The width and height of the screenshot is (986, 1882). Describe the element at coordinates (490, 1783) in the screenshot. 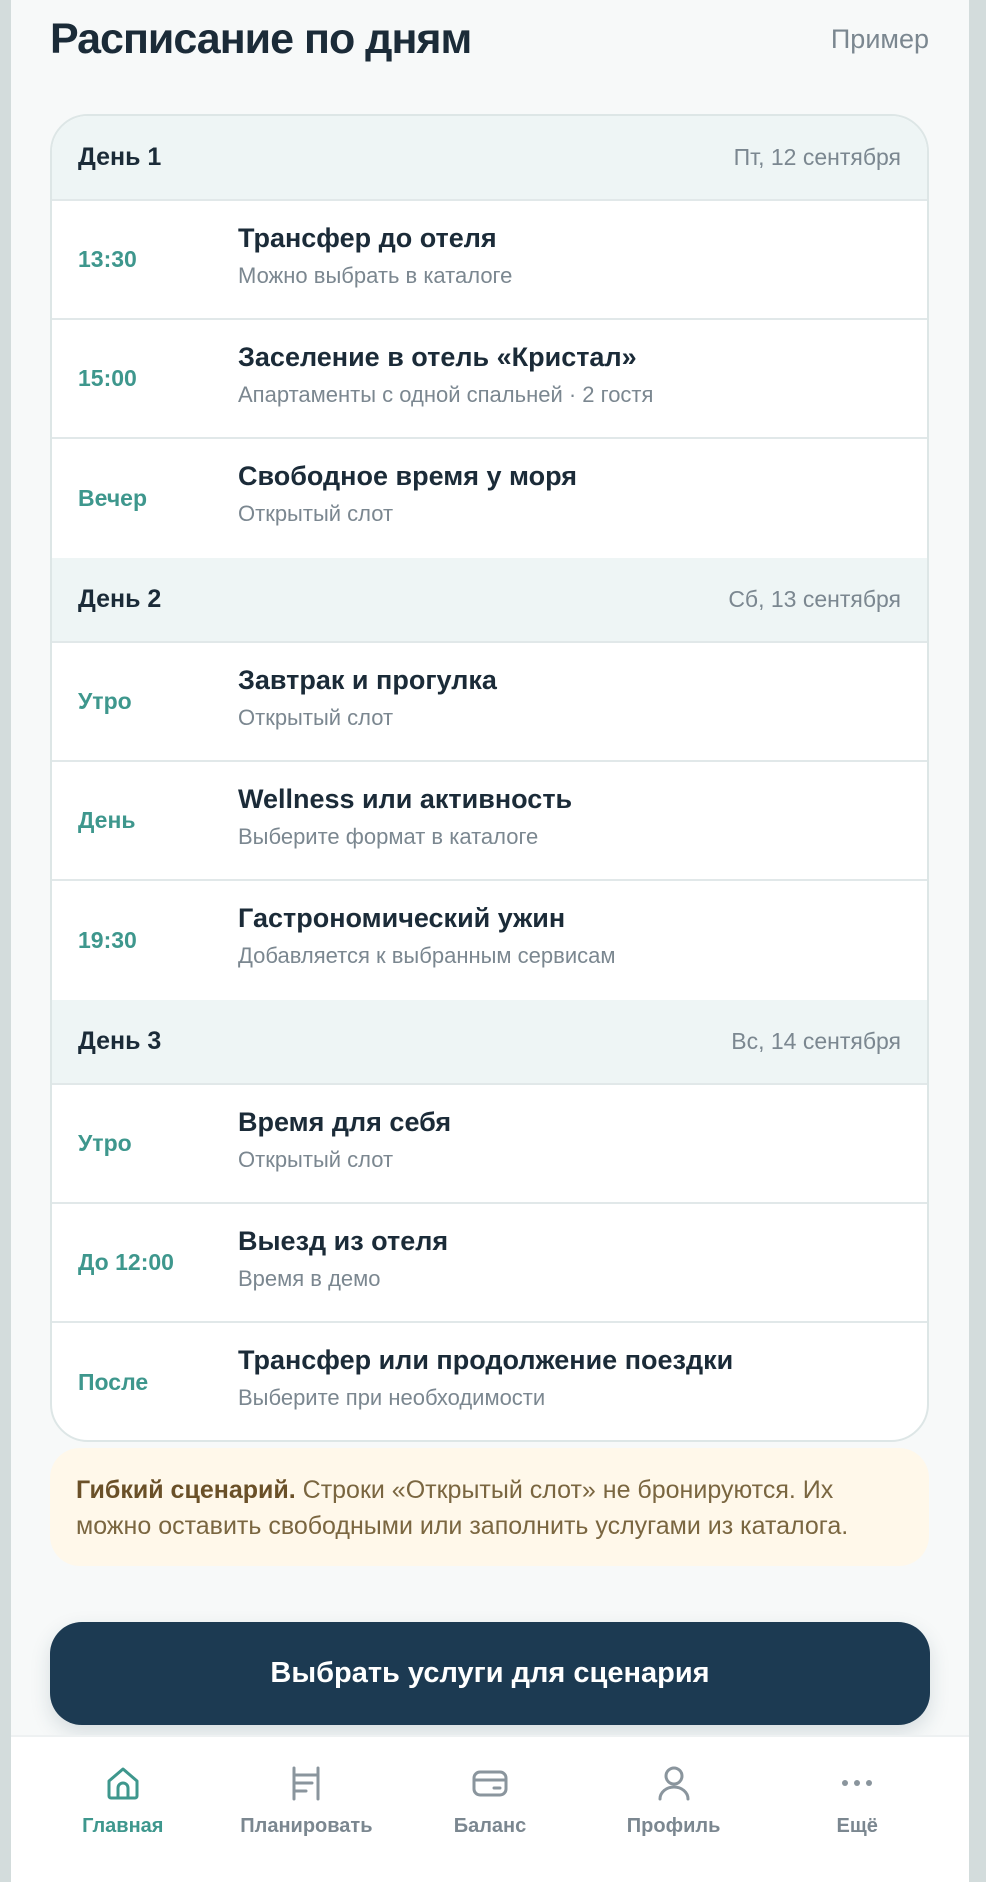

I see `wallet-icon` at that location.